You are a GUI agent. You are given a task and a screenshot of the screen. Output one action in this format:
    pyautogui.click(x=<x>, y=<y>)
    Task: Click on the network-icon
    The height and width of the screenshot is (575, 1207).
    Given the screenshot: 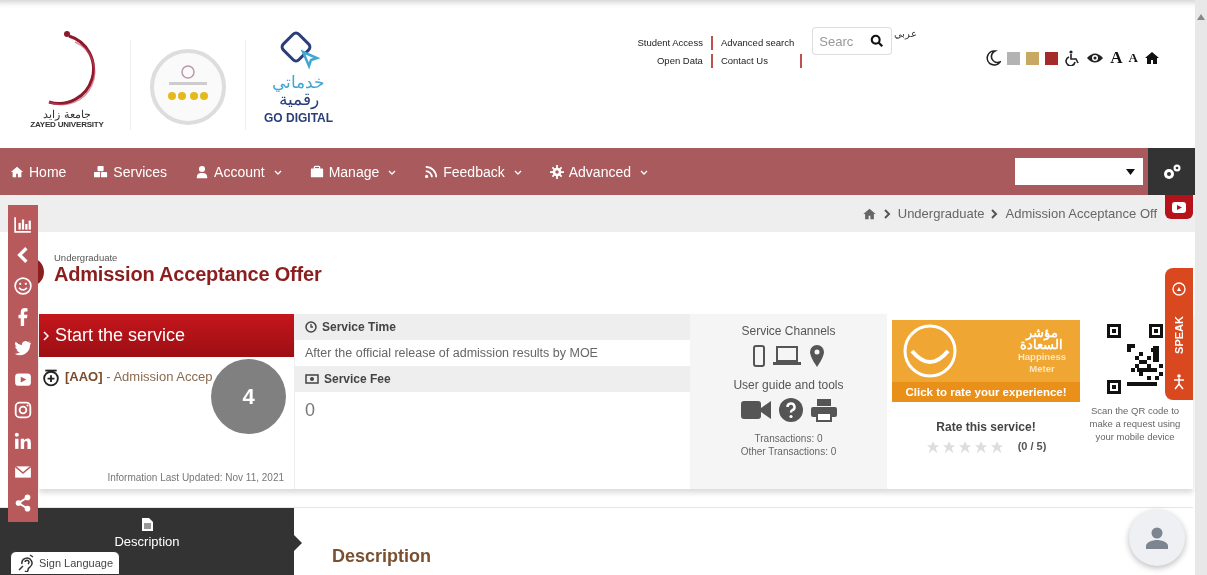 What is the action you would take?
    pyautogui.click(x=23, y=441)
    